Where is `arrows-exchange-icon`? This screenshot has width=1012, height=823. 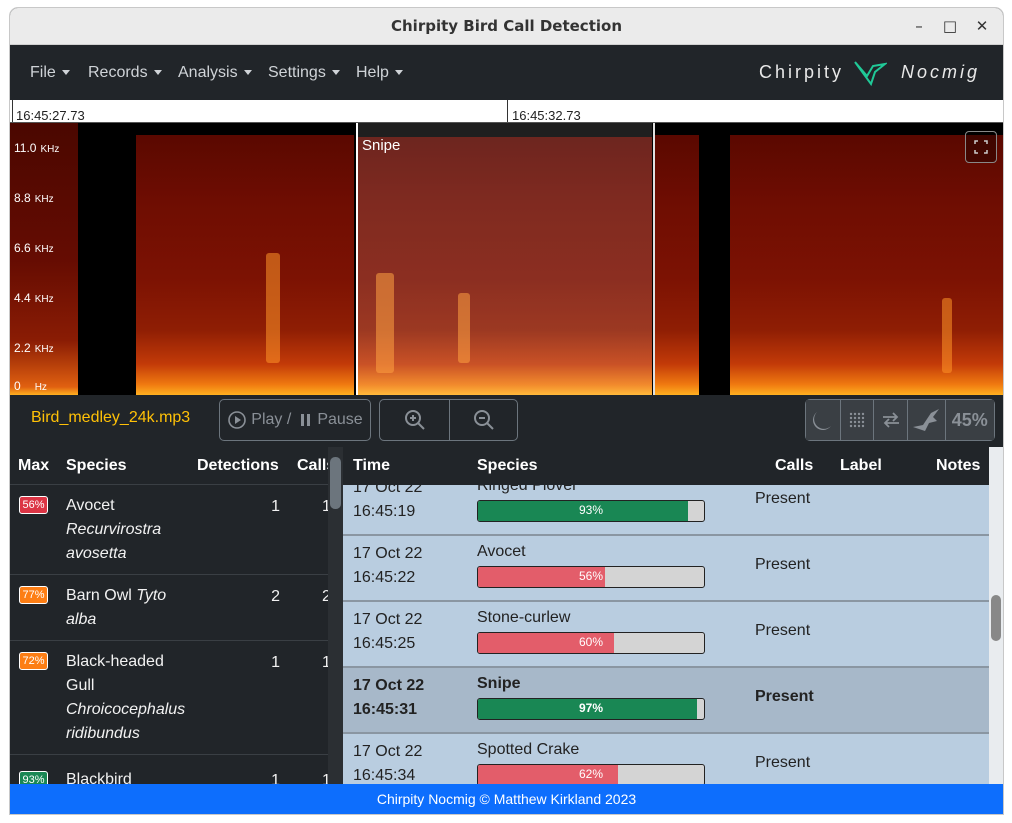 arrows-exchange-icon is located at coordinates (890, 420).